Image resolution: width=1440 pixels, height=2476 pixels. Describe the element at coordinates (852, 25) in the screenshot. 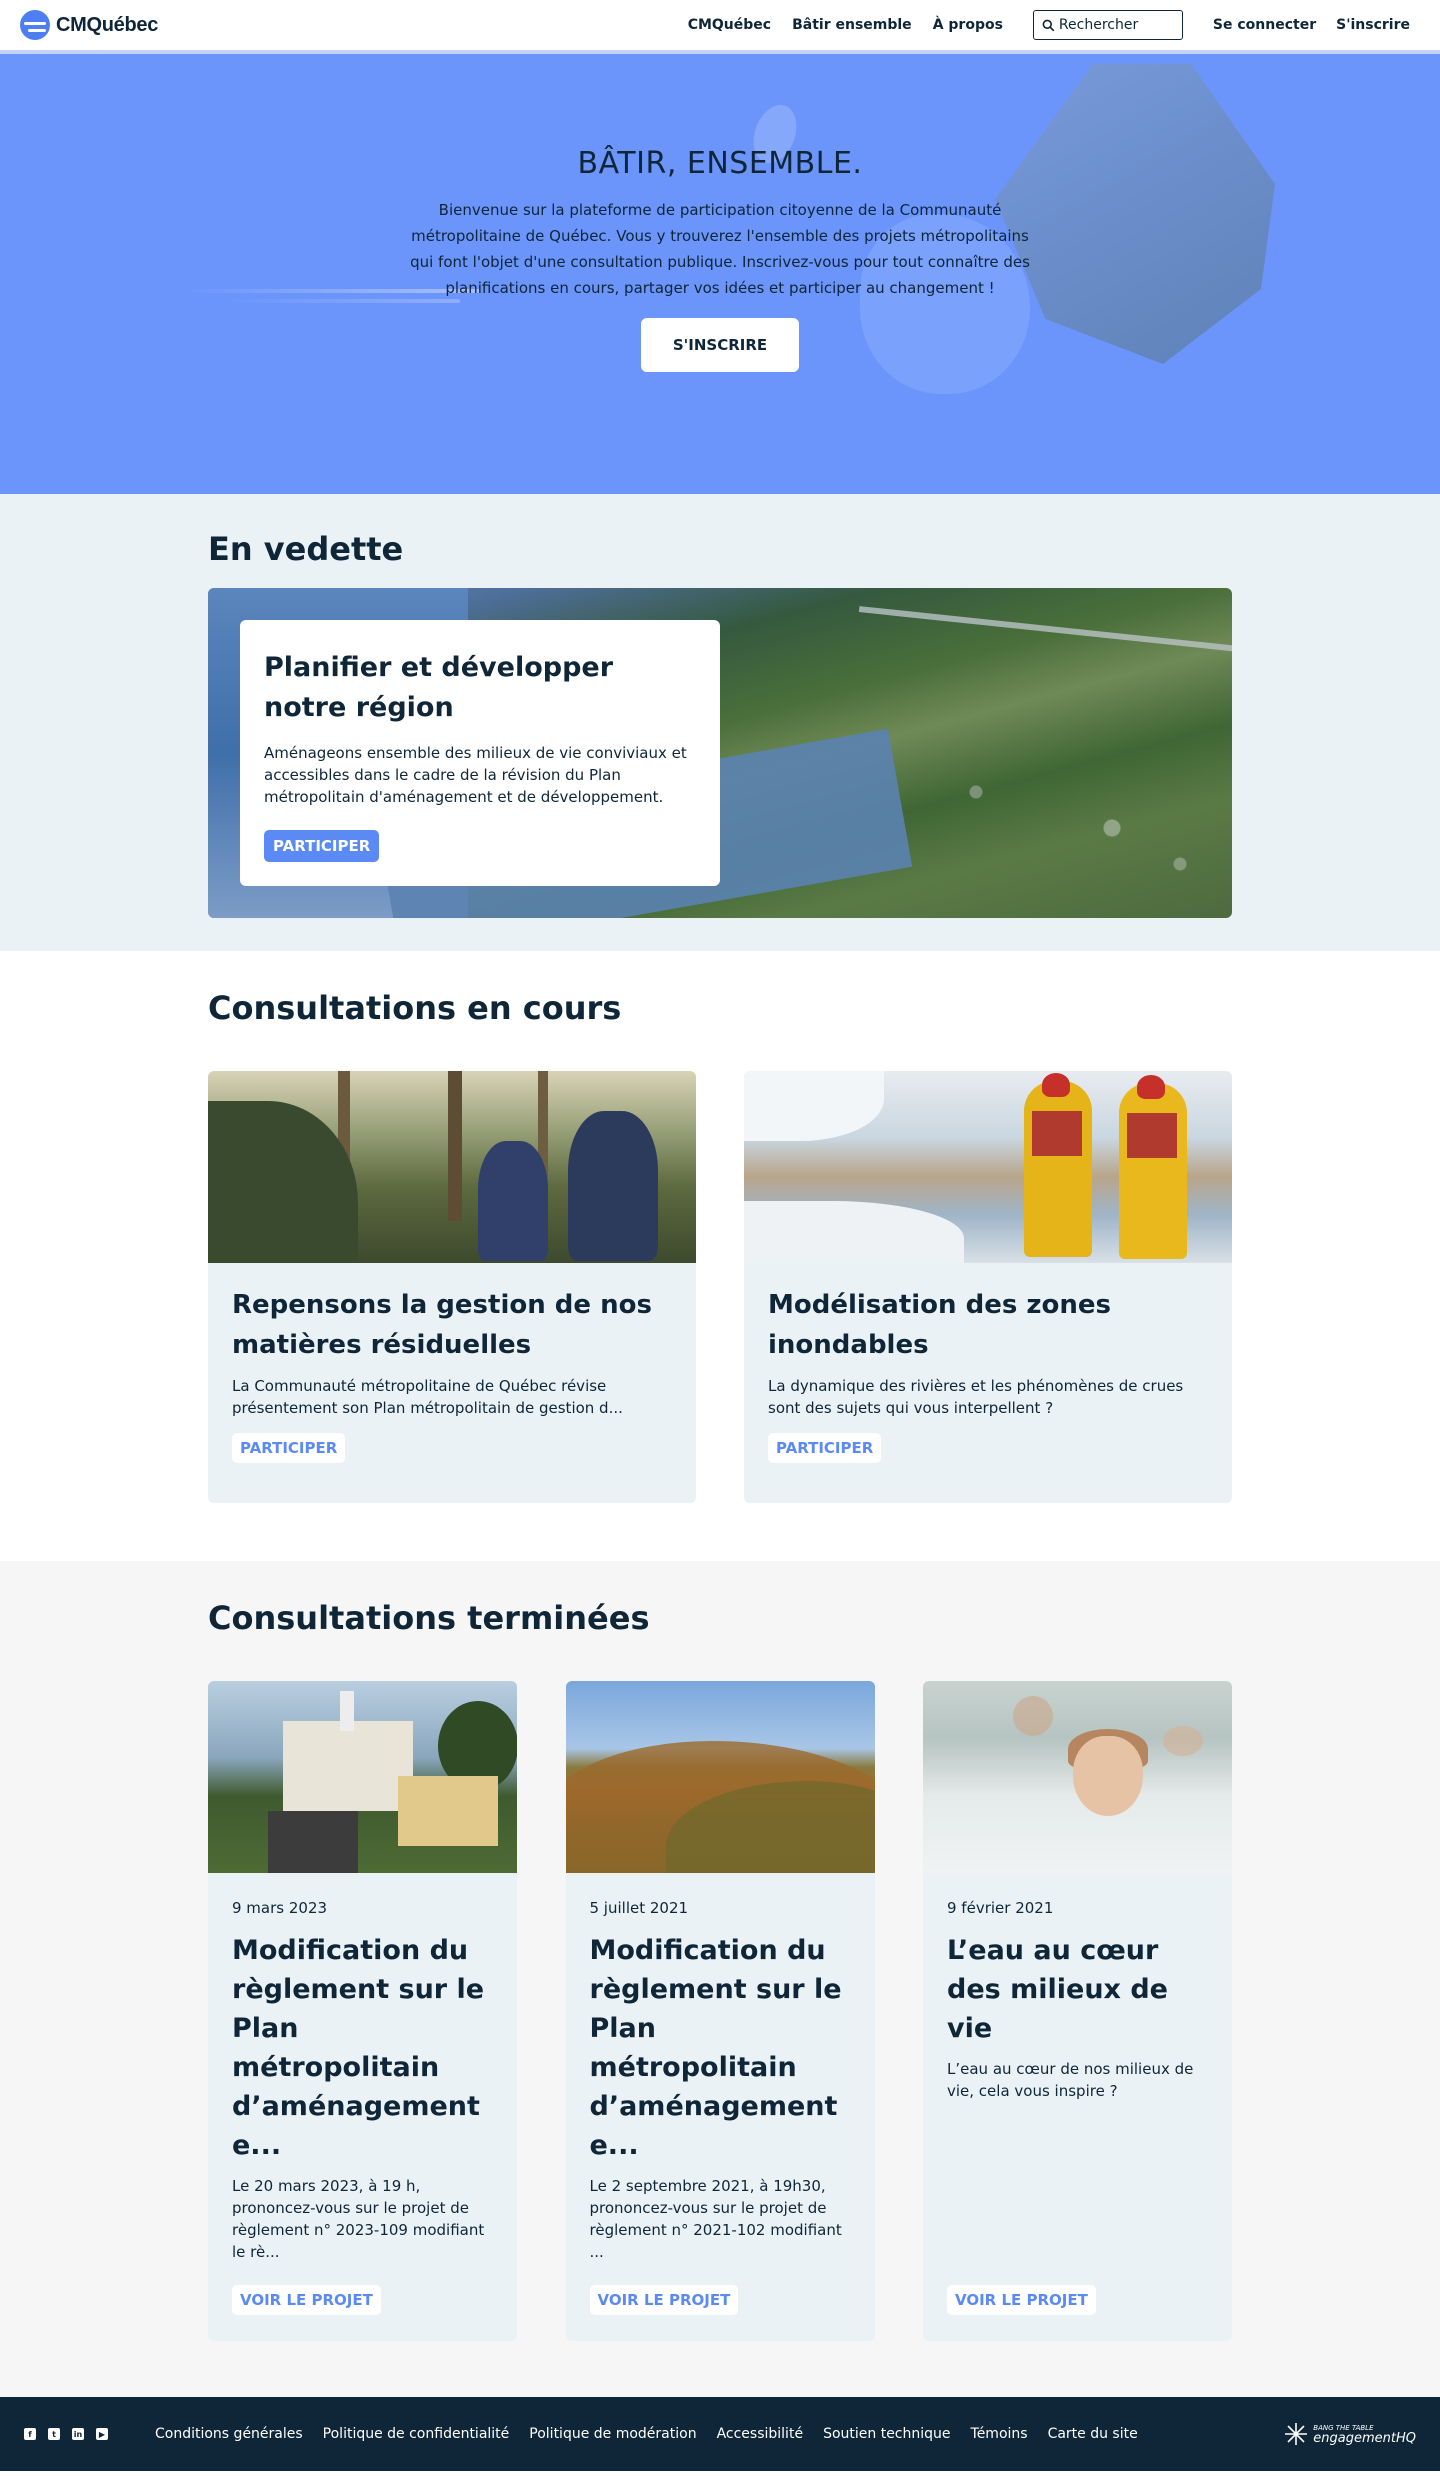

I see `nav-batir-ensemble: Bâtir ensemble` at that location.